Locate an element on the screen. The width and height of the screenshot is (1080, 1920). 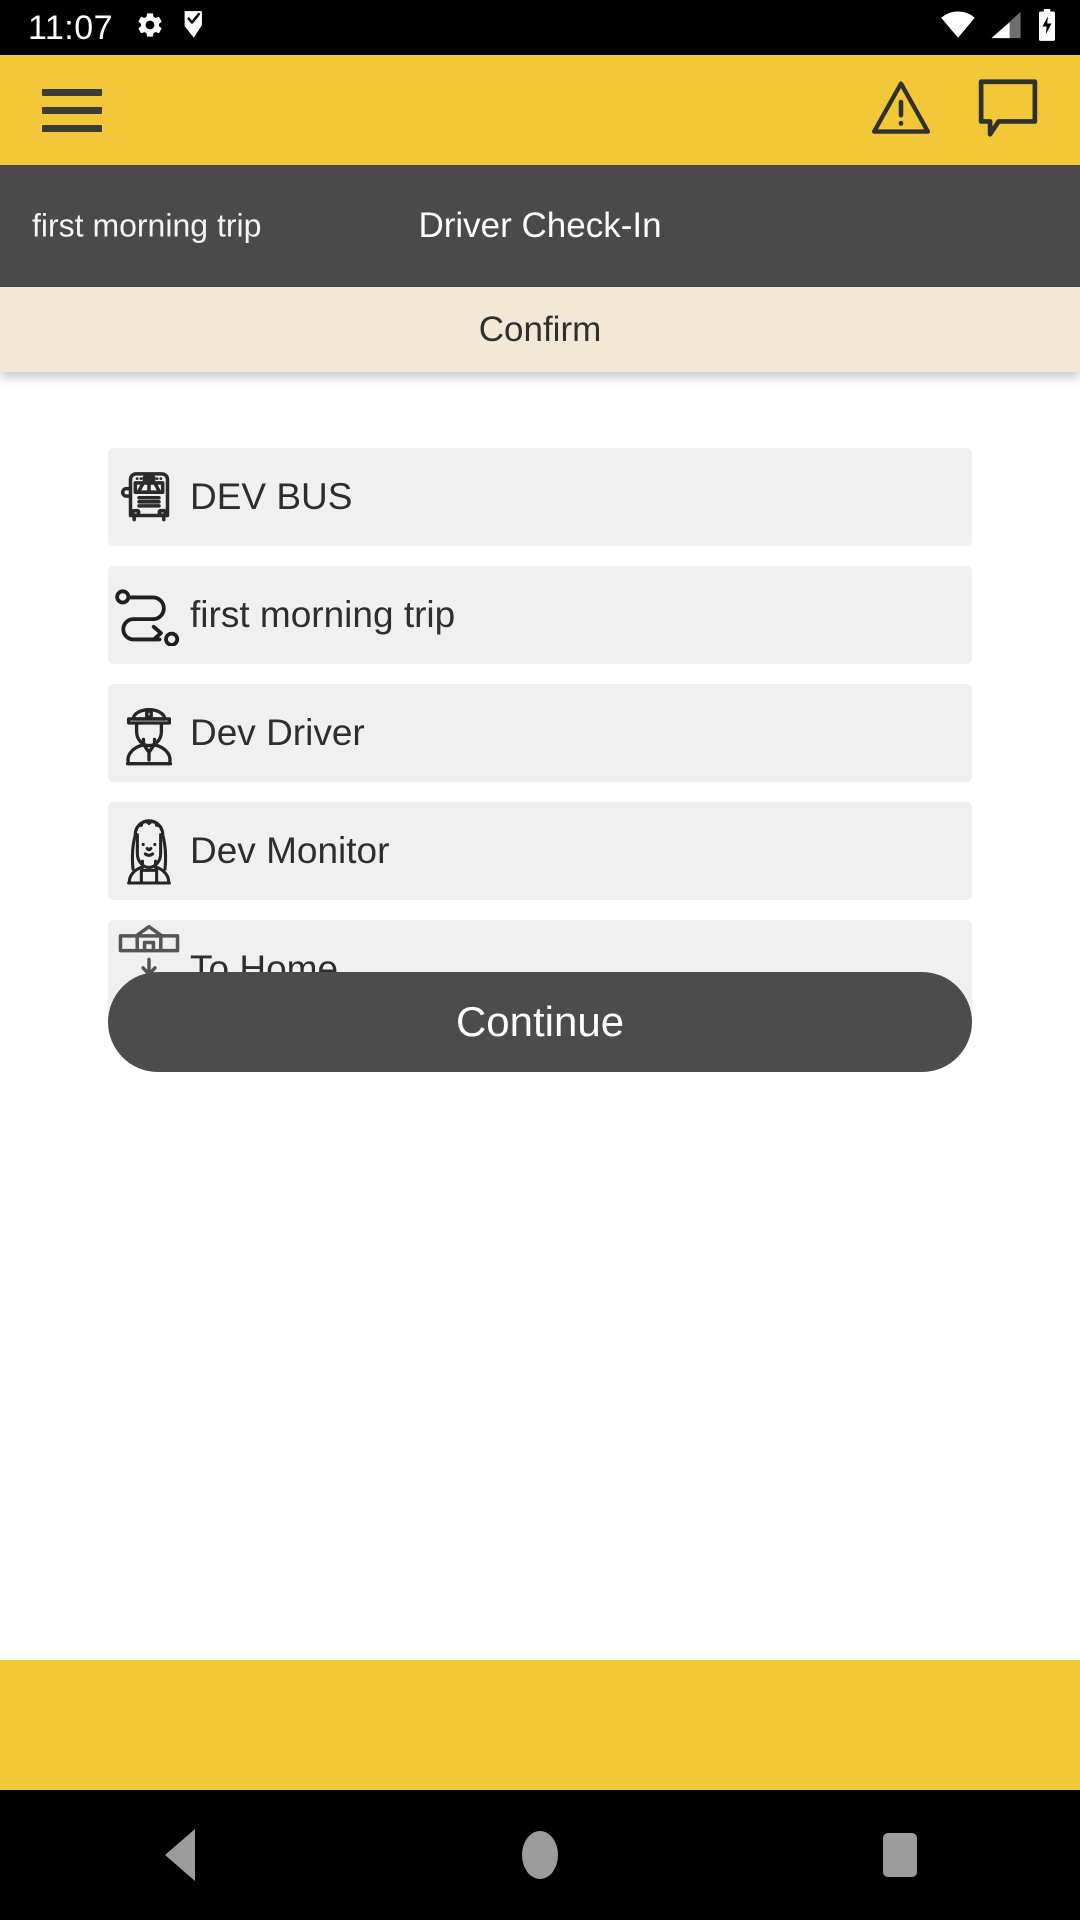
tab-confirm-label: Confirm is located at coordinates (540, 329).